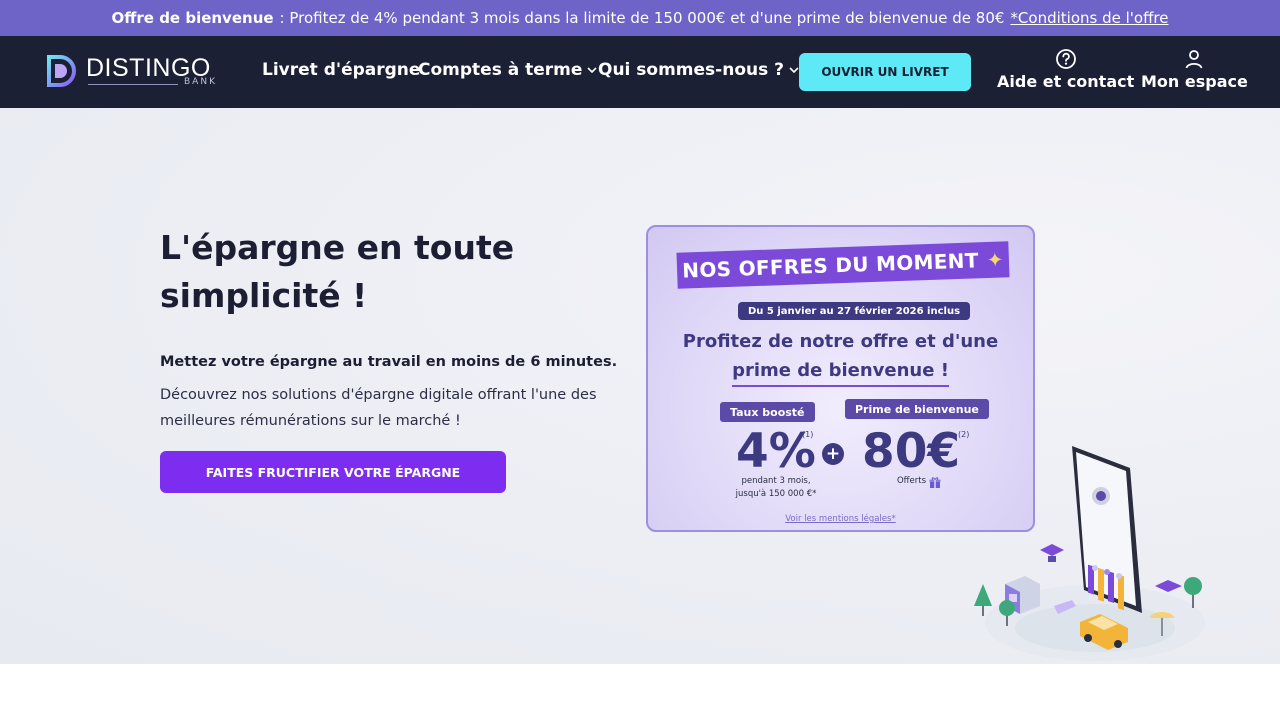 The width and height of the screenshot is (1280, 720). I want to click on hero-title: L'épargne en toute simplicité !, so click(337, 271).